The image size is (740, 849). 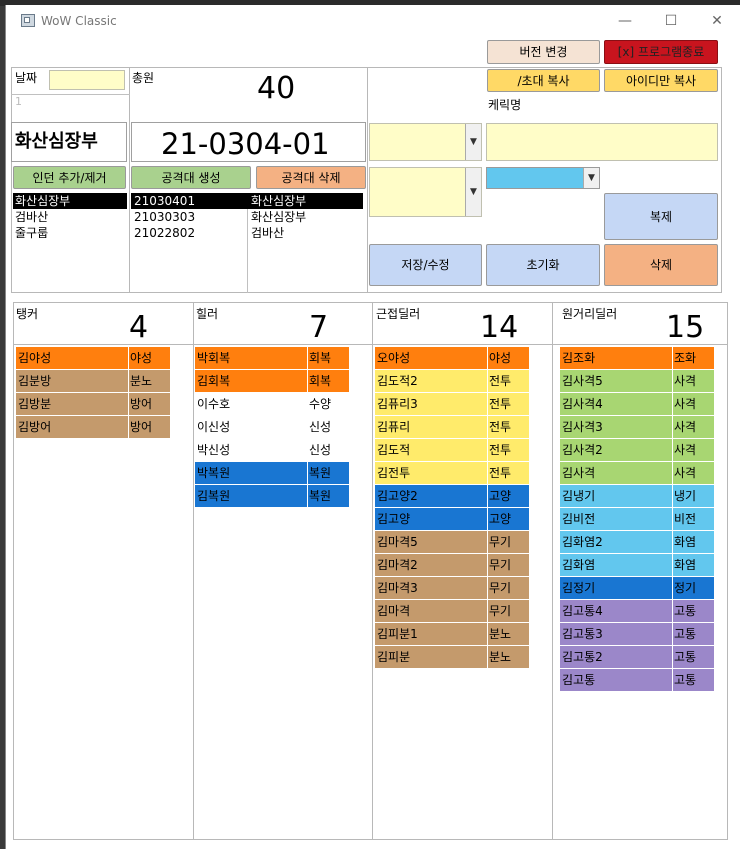 I want to click on member-row: 김마격3 무기, so click(x=452, y=588).